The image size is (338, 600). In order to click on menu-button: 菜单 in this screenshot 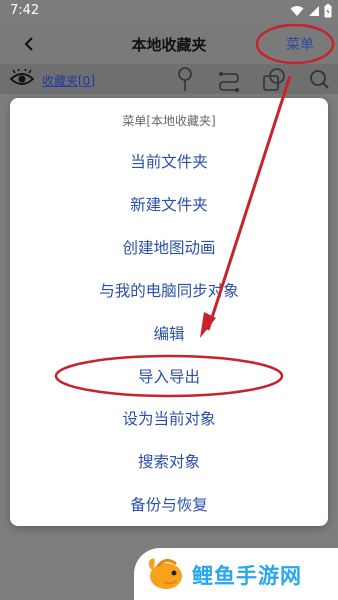, I will do `click(300, 44)`.